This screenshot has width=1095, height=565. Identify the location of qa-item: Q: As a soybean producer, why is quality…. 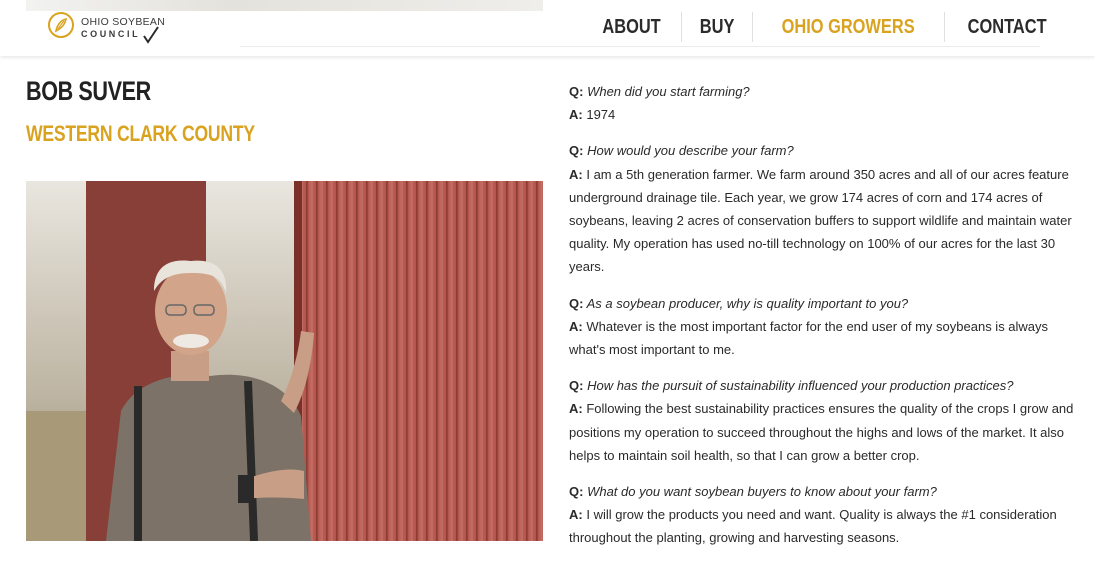
(824, 327).